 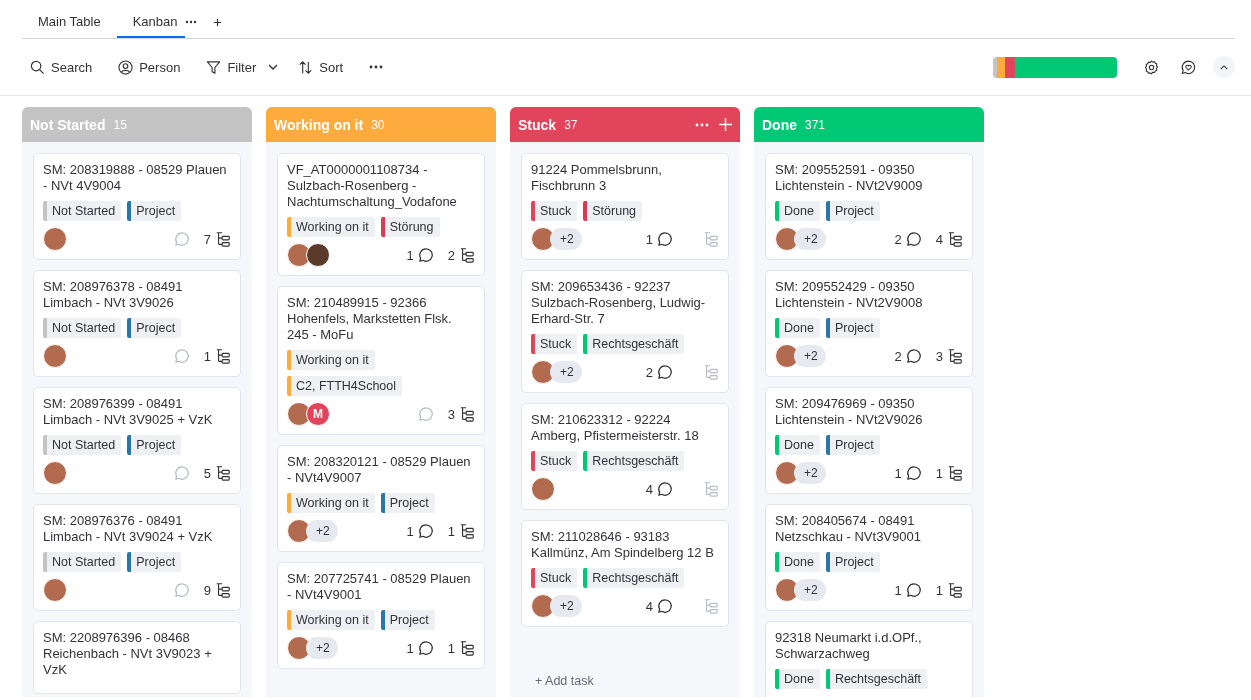 I want to click on add-view-icon, so click(x=218, y=22).